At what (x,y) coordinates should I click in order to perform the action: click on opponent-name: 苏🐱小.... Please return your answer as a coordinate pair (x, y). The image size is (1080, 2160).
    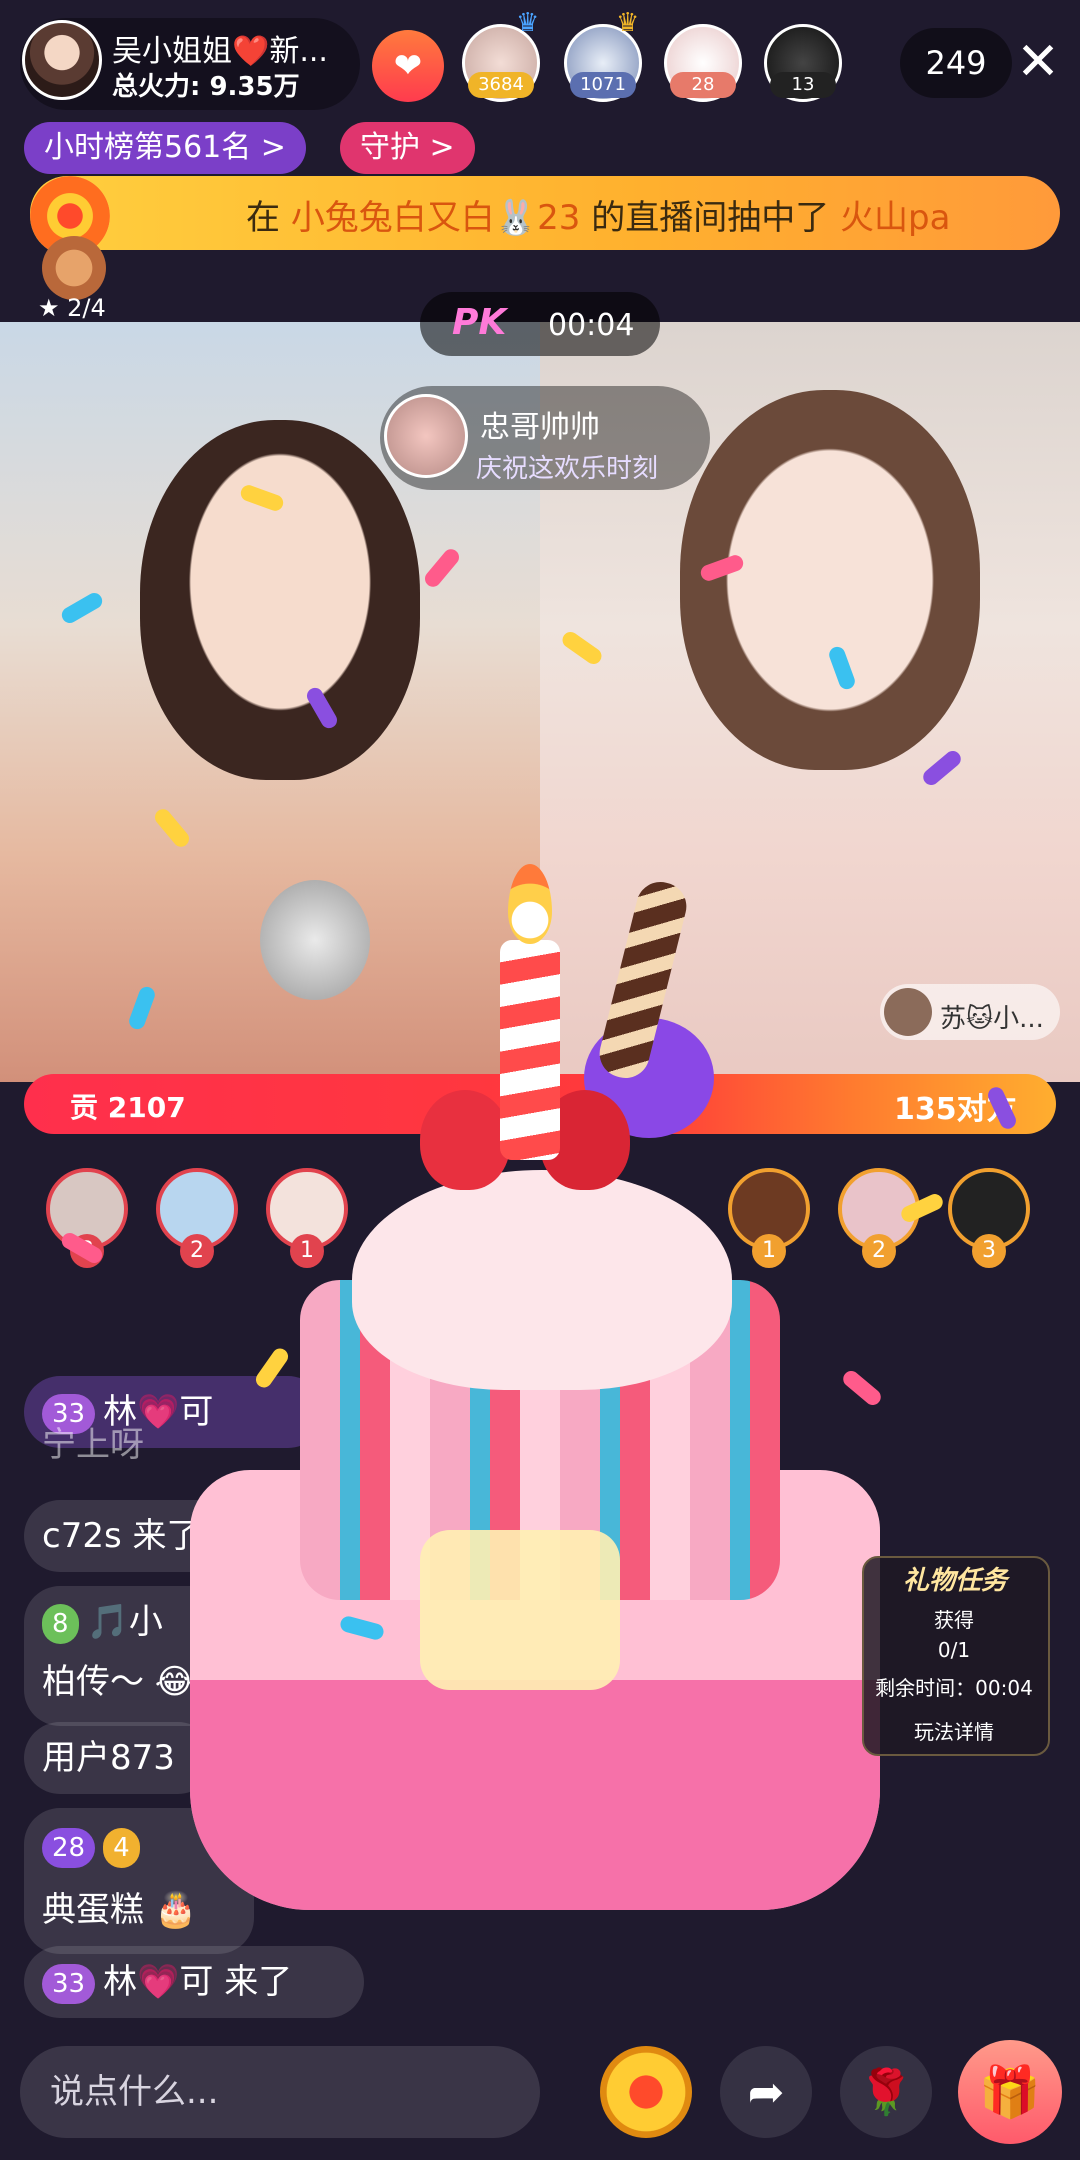
    Looking at the image, I should click on (992, 1019).